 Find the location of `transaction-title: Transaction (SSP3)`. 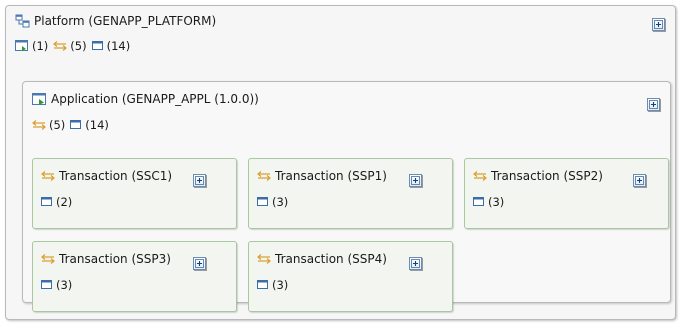

transaction-title: Transaction (SSP3) is located at coordinates (115, 259).